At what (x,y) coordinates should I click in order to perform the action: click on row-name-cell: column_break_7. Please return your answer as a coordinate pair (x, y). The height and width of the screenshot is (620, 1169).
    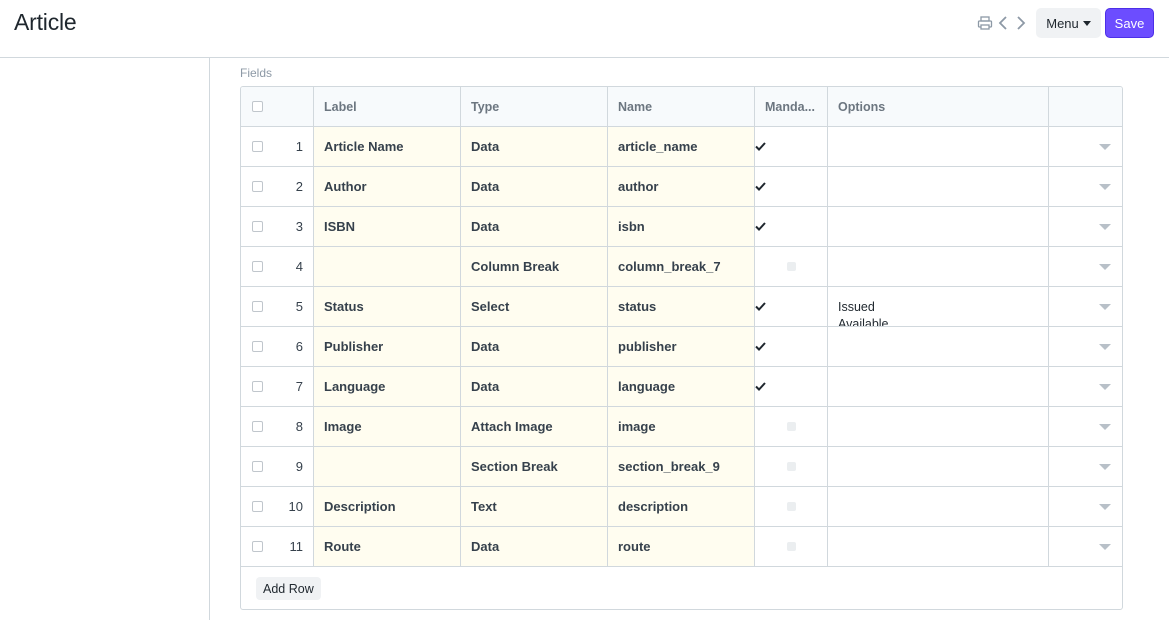
    Looking at the image, I should click on (681, 266).